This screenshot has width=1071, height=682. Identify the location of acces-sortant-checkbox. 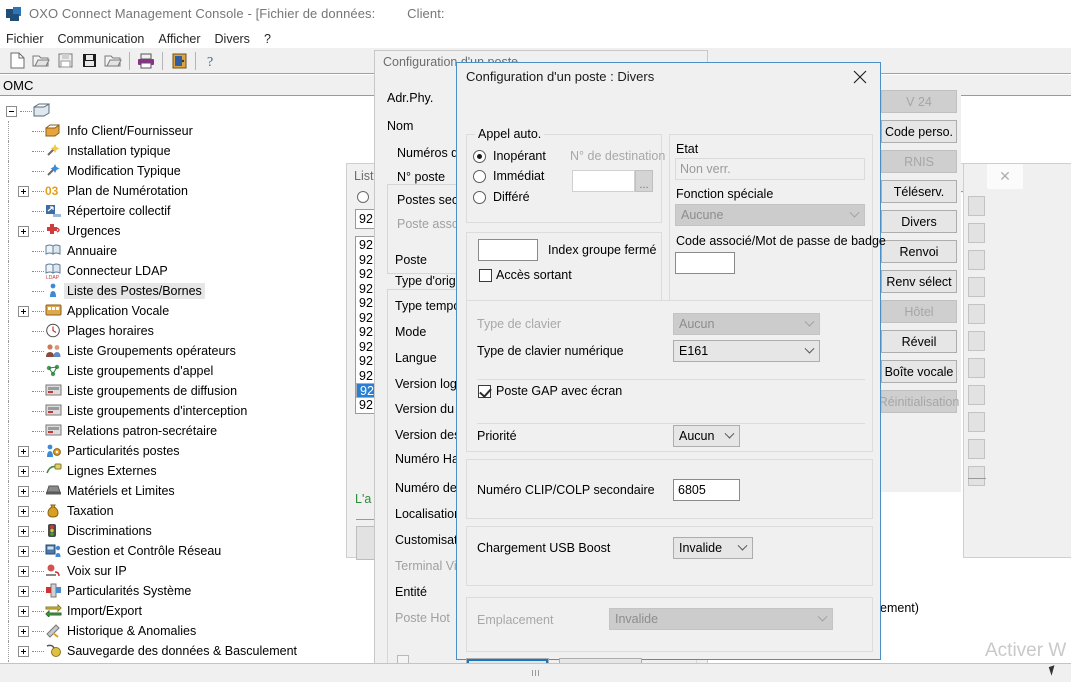
(485, 275).